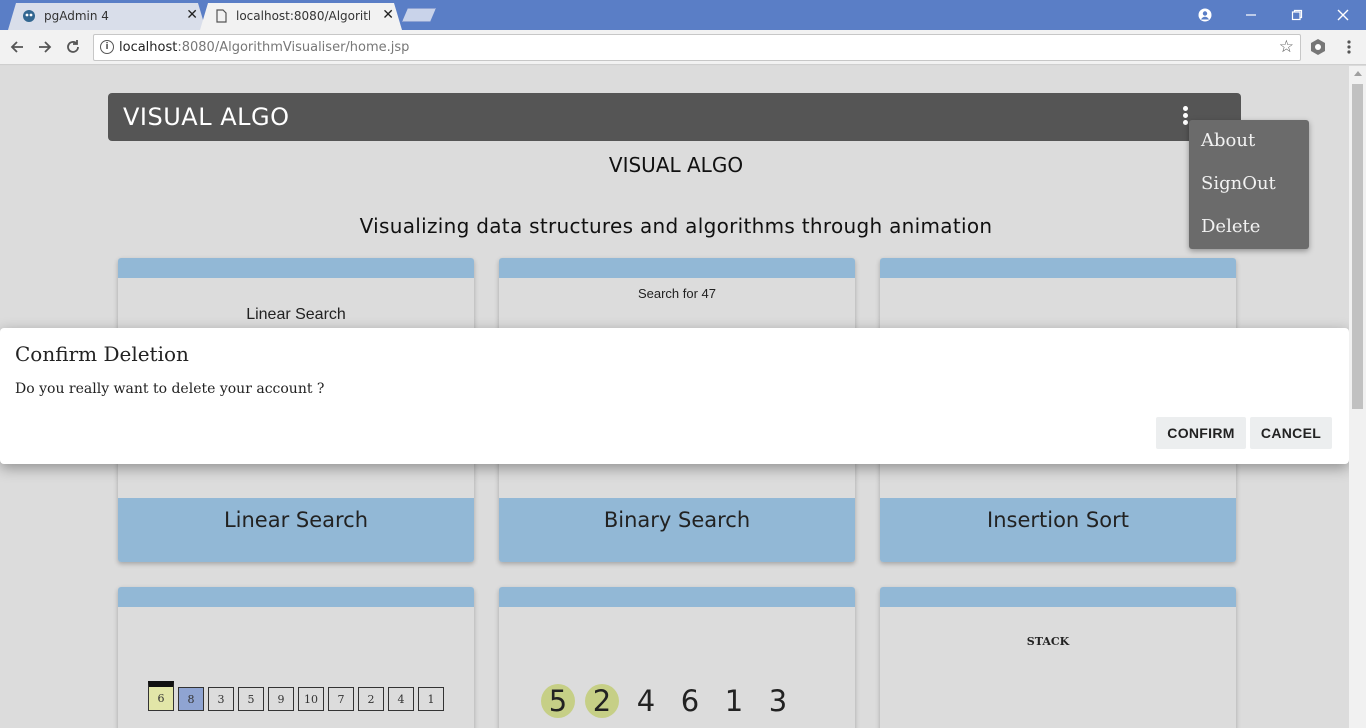  Describe the element at coordinates (558, 701) in the screenshot. I see `number-item: 5` at that location.